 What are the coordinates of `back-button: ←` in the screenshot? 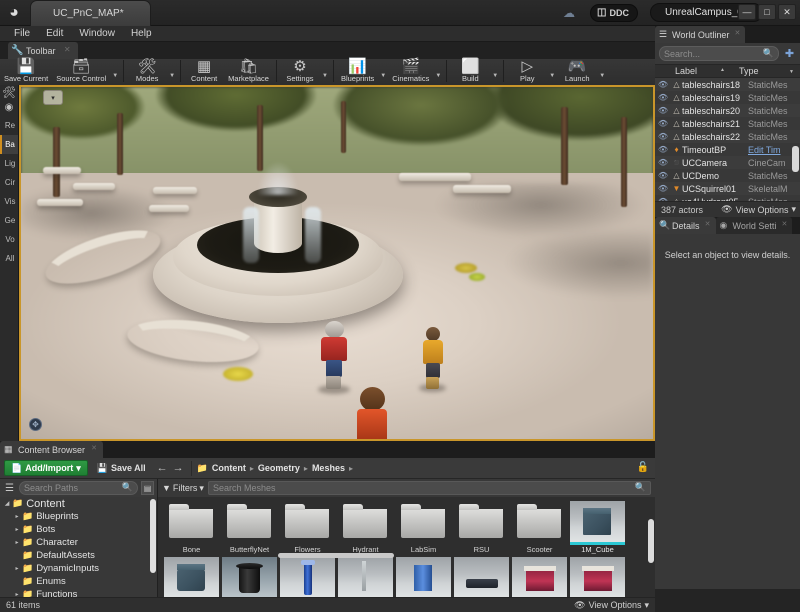 It's located at (162, 468).